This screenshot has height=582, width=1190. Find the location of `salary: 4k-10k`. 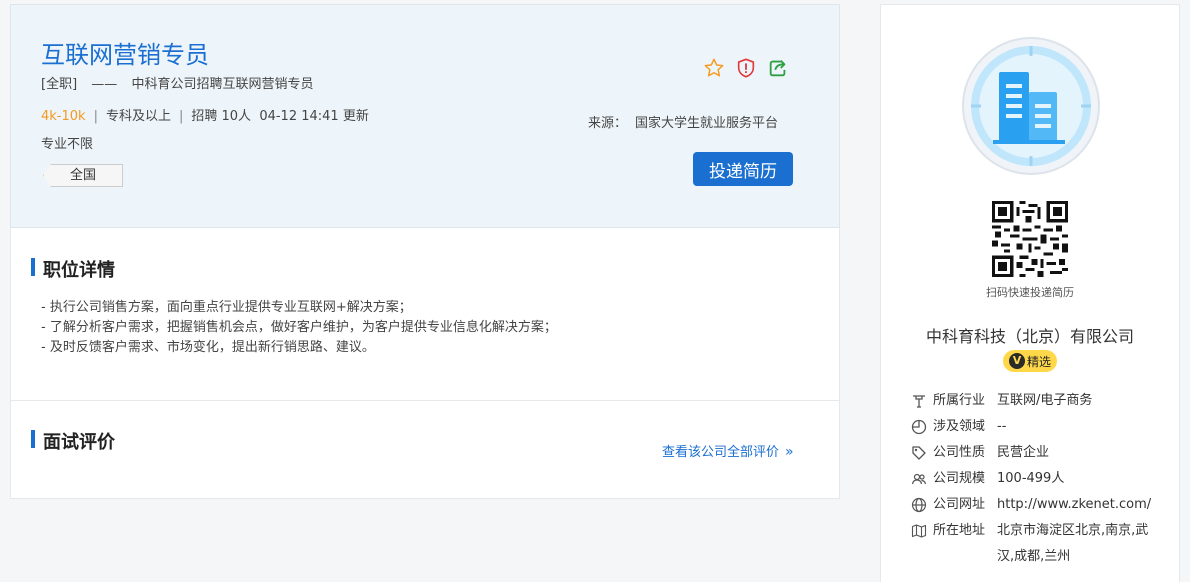

salary: 4k-10k is located at coordinates (63, 116).